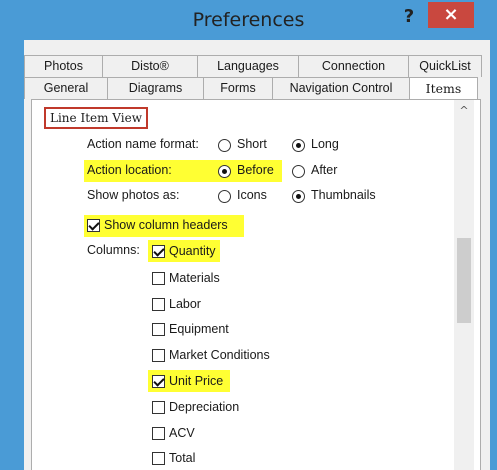 This screenshot has height=470, width=497. Describe the element at coordinates (194, 278) in the screenshot. I see `checkbox-materials-label: Materials` at that location.